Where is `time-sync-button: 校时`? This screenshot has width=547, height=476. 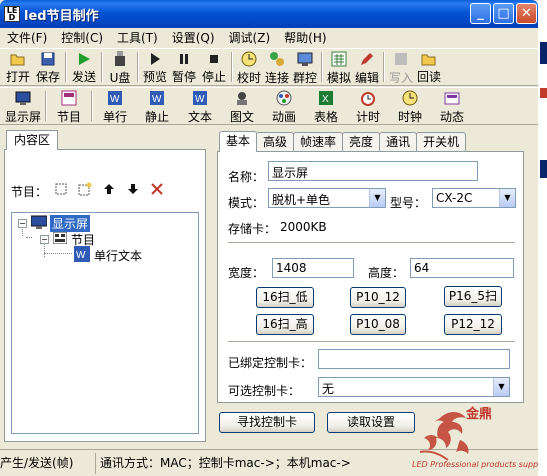
time-sync-button: 校时 is located at coordinates (249, 67).